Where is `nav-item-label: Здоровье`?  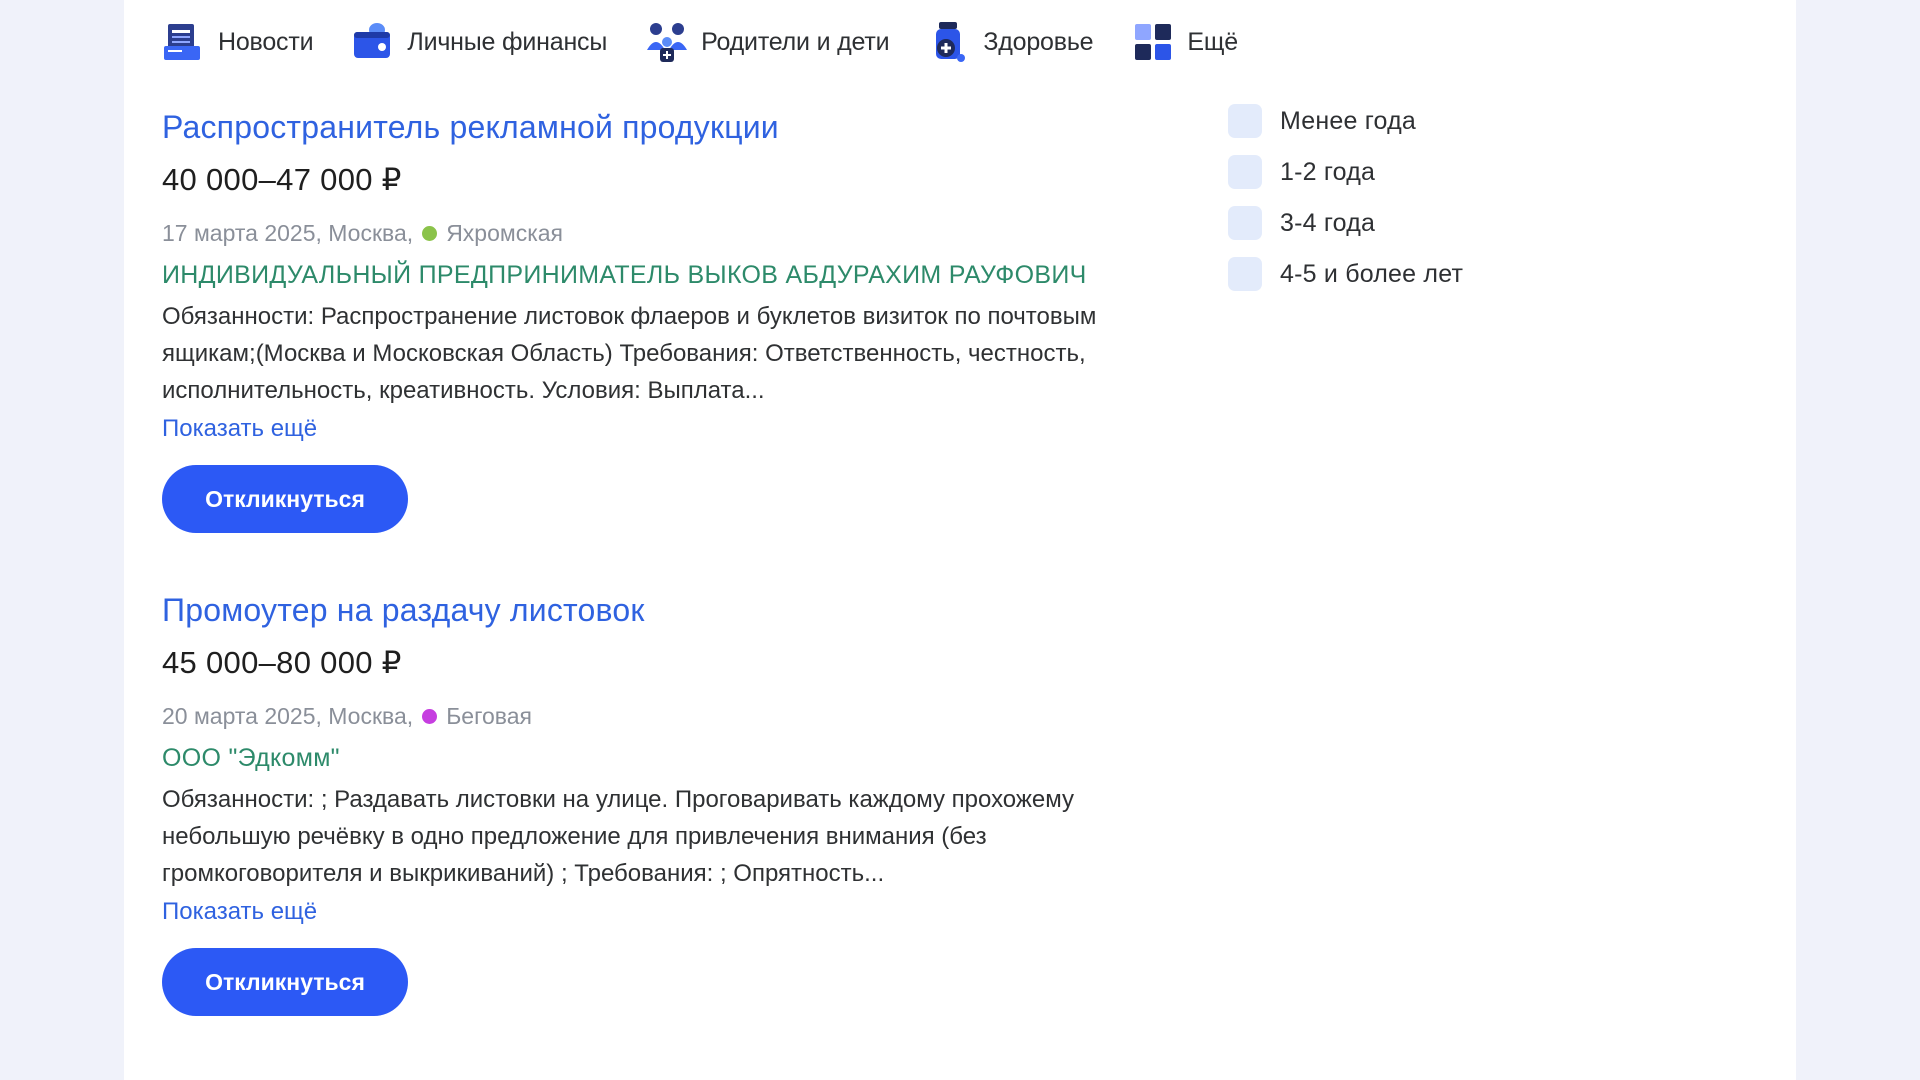 nav-item-label: Здоровье is located at coordinates (1038, 41).